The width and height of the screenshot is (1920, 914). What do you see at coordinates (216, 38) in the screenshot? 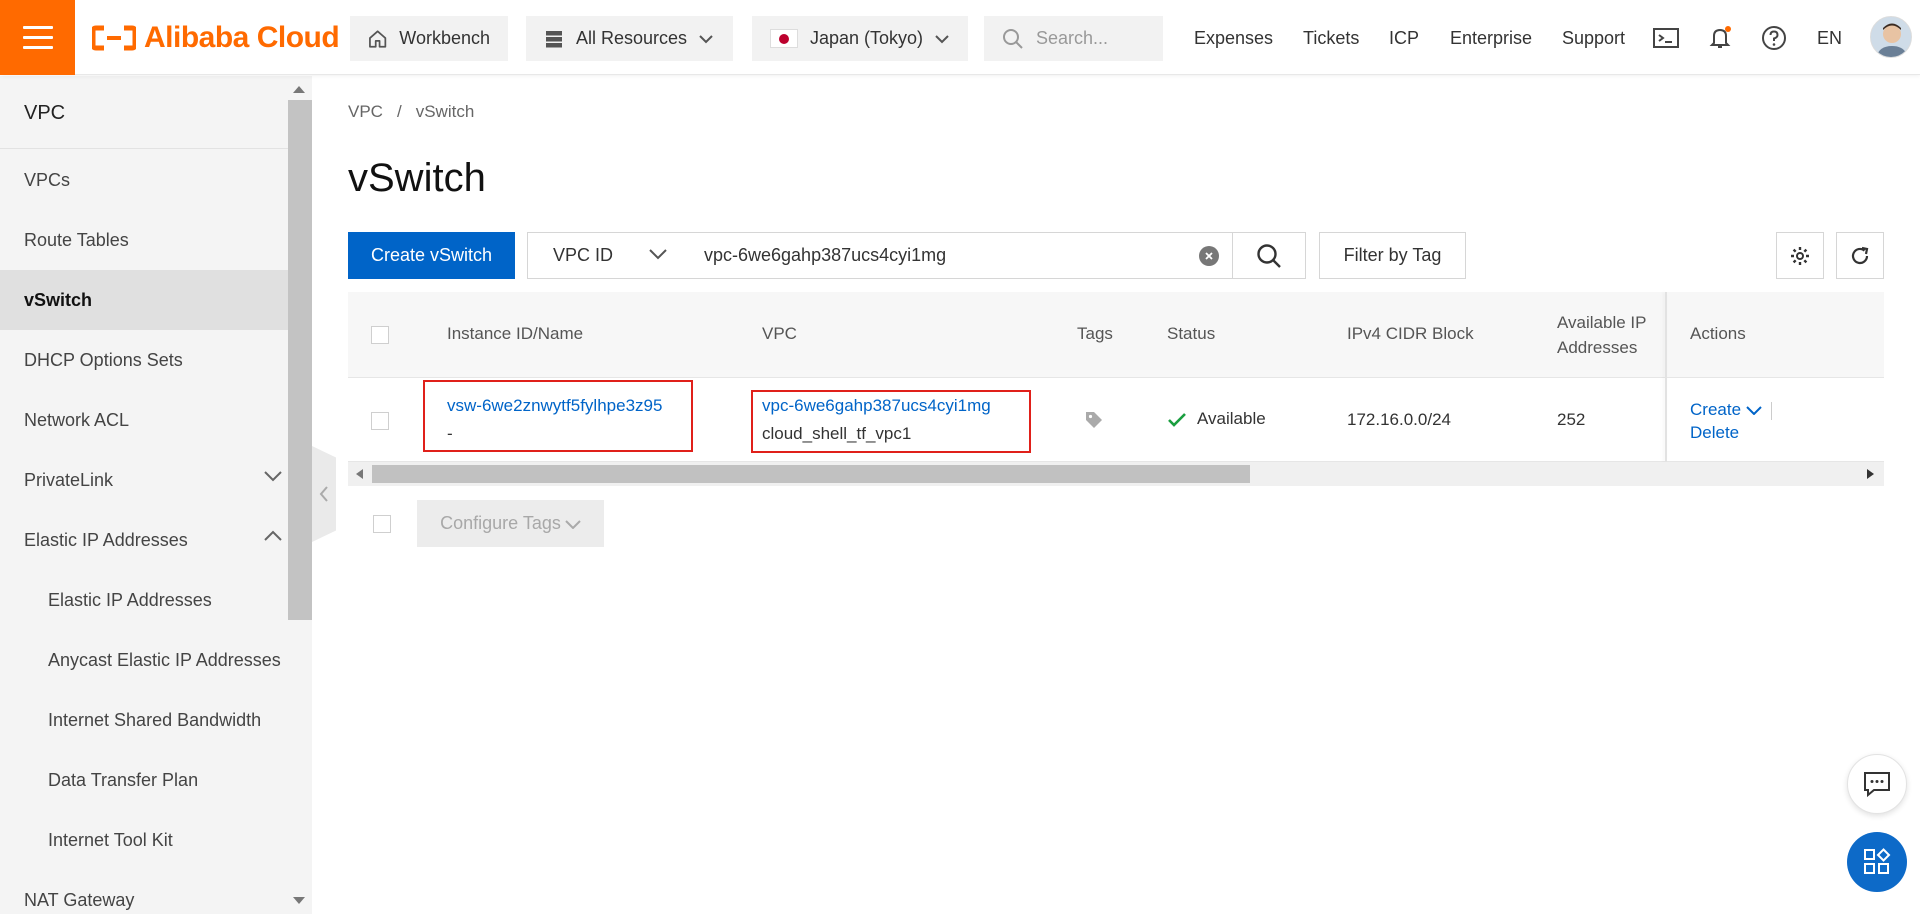
I see `alibaba-cloud-logo: Alibaba Cloud` at bounding box center [216, 38].